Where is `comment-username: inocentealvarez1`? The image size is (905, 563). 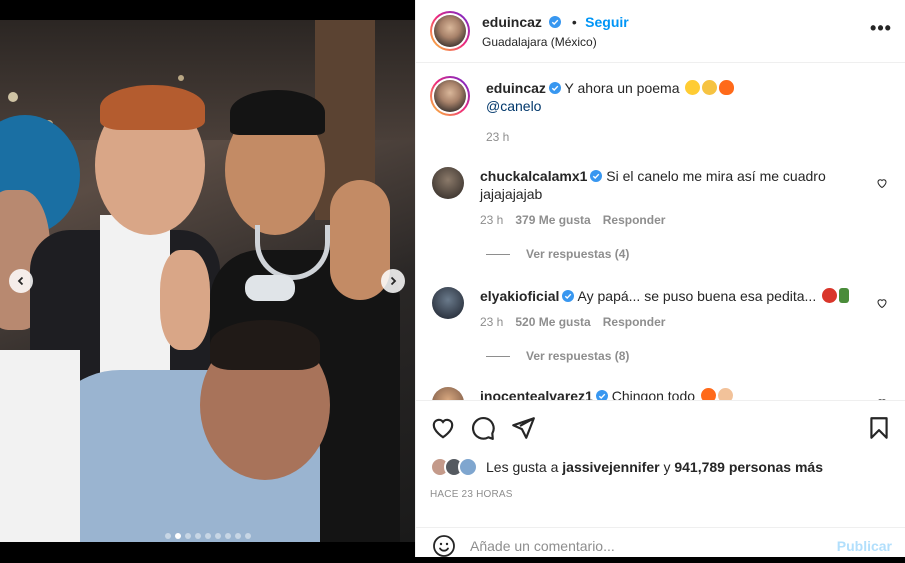
comment-username: inocentealvarez1 is located at coordinates (536, 394).